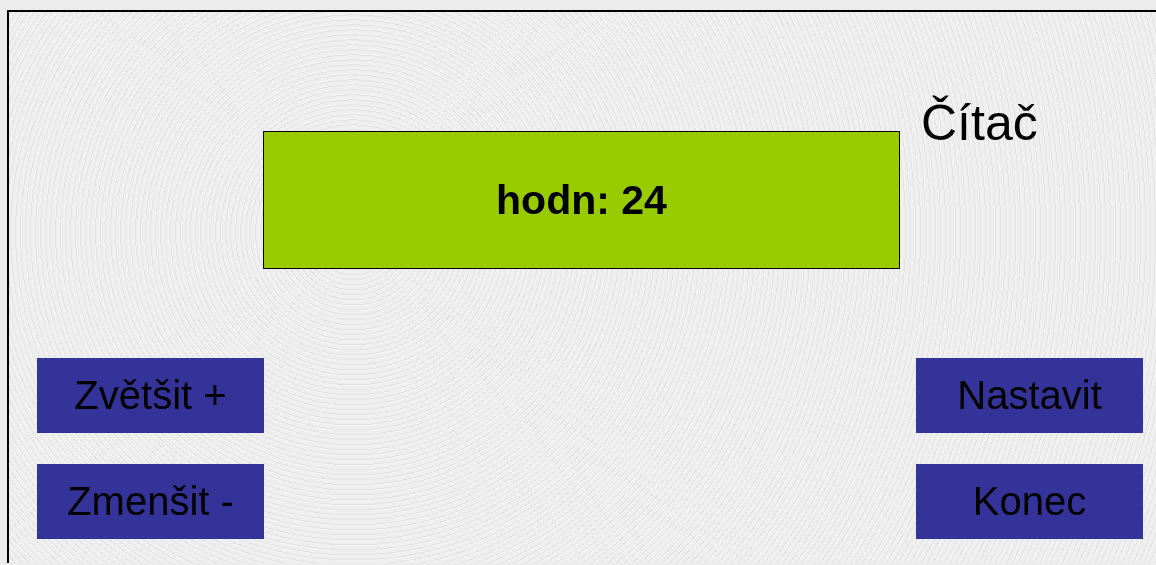 This screenshot has height=565, width=1156. What do you see at coordinates (979, 123) in the screenshot?
I see `title: Čítač` at bounding box center [979, 123].